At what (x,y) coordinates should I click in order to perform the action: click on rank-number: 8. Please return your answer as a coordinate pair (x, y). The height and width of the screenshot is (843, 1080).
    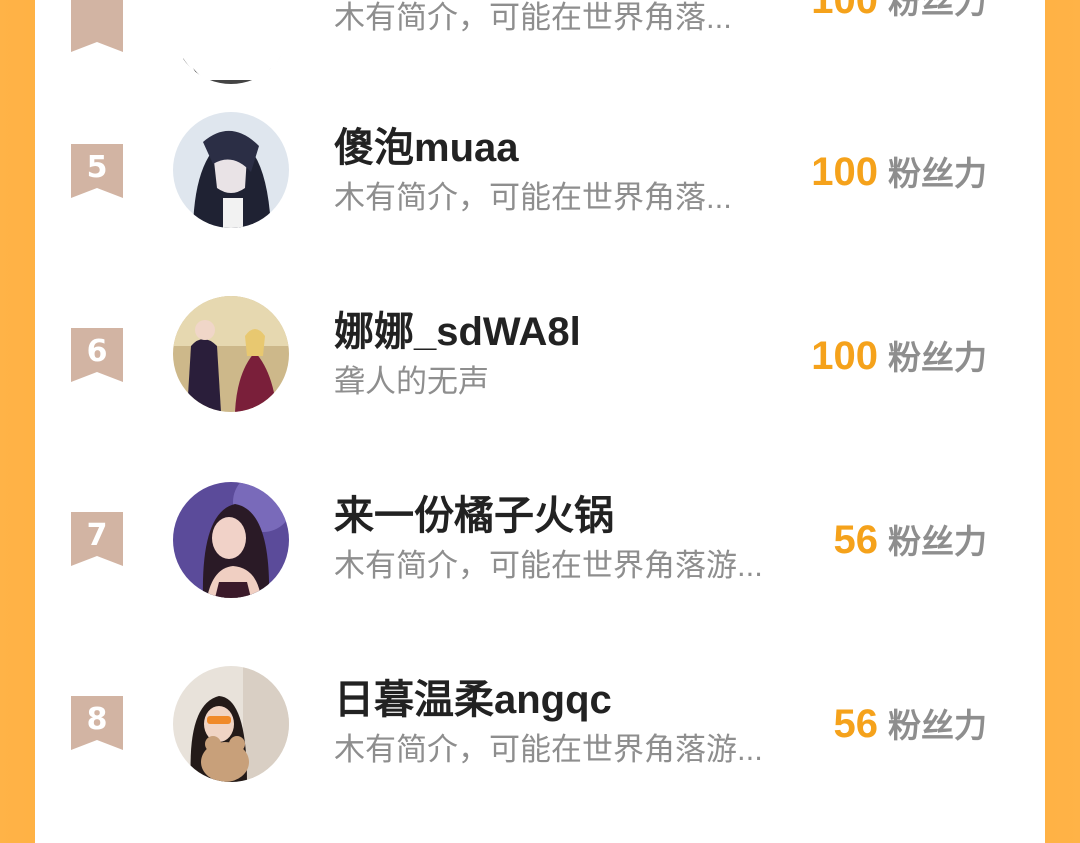
    Looking at the image, I should click on (97, 719).